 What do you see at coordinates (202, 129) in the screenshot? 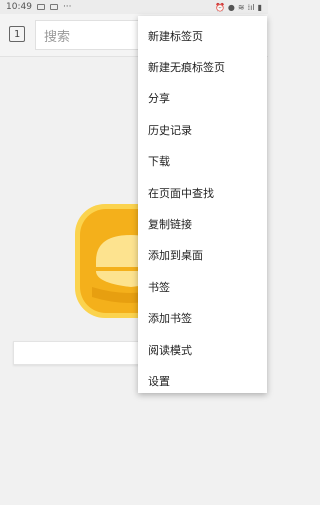
I see `menu-item-history: 历史记录` at bounding box center [202, 129].